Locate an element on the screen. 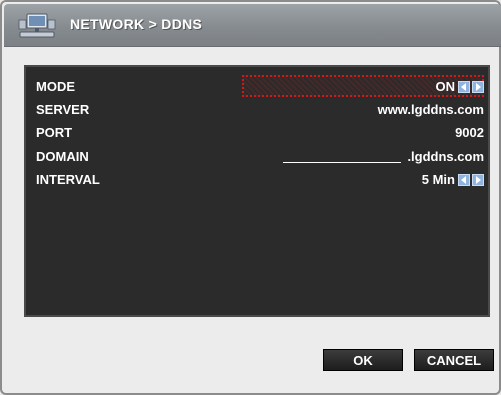 The height and width of the screenshot is (395, 501). ok-button: OK is located at coordinates (363, 360).